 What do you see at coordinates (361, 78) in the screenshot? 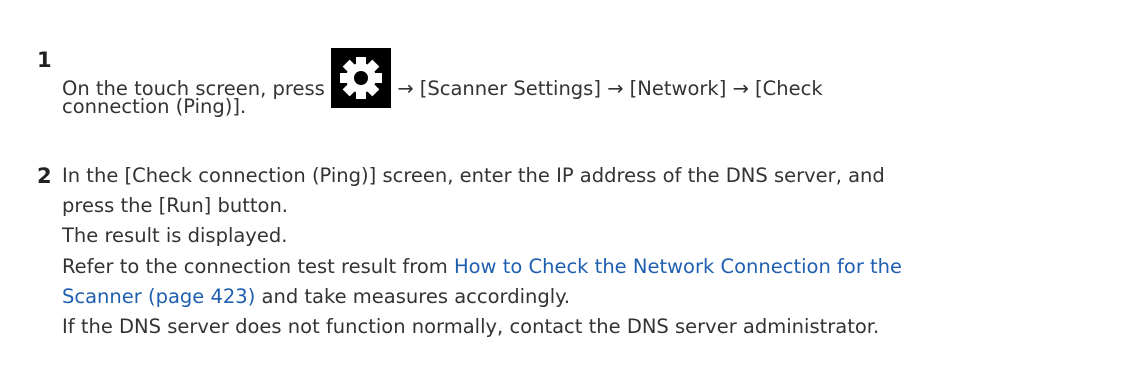
I see `gear-icon` at bounding box center [361, 78].